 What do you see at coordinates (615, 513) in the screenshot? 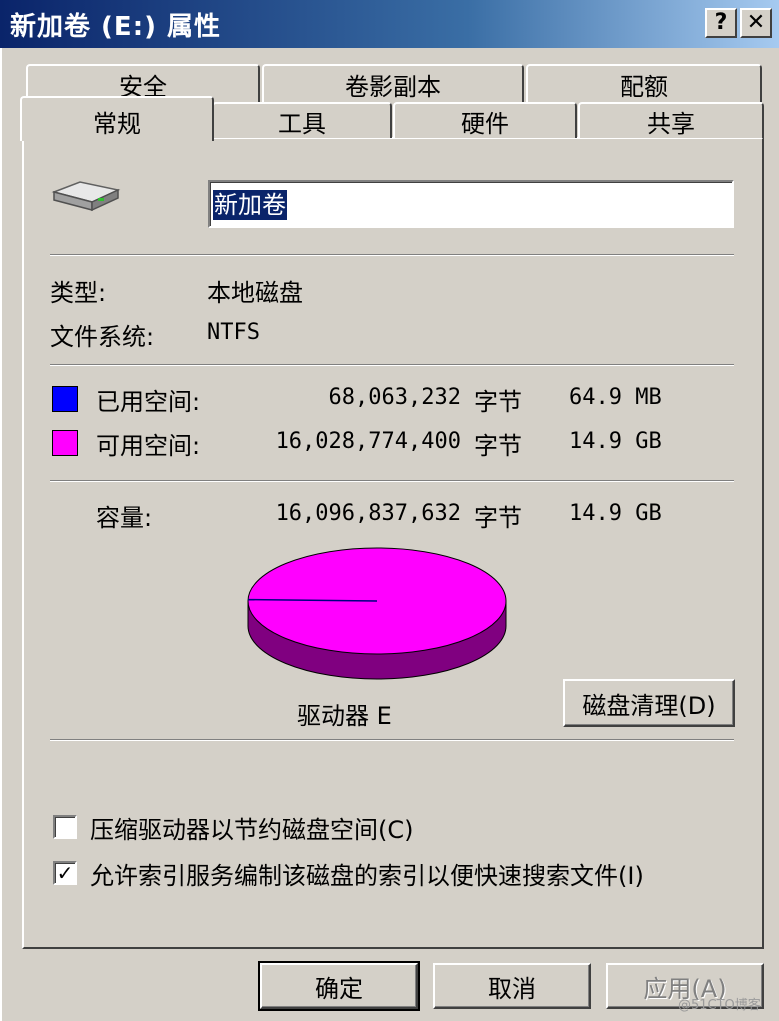
I see `capacity-size: 14.9 GB` at bounding box center [615, 513].